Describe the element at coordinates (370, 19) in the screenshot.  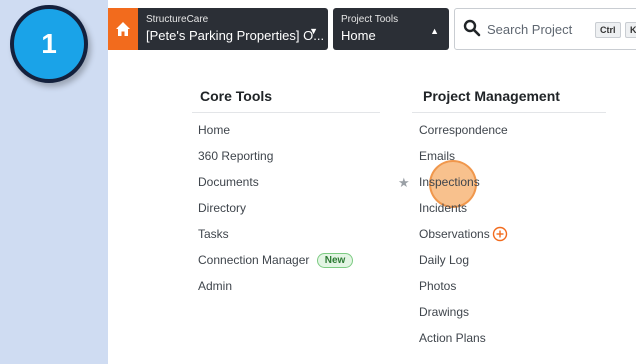
I see `tools-label: Project Tools` at that location.